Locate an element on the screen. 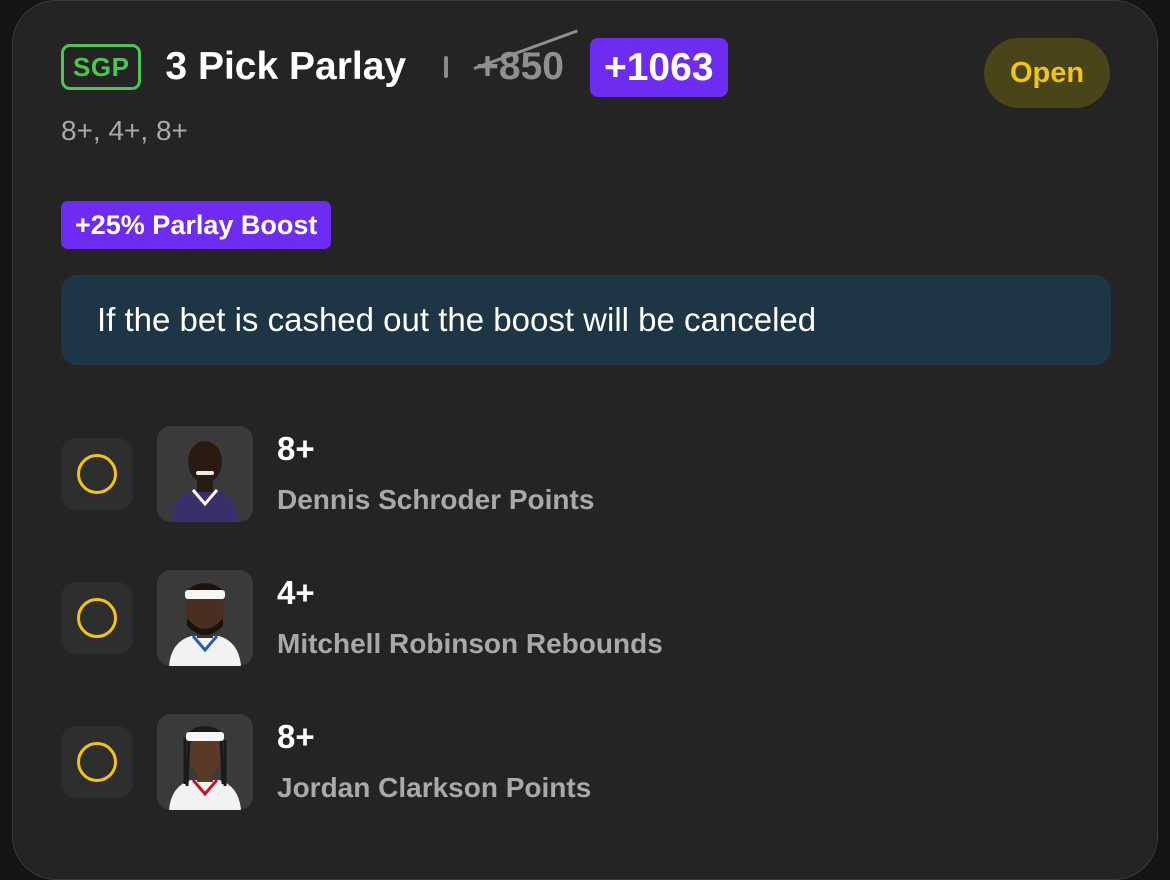 The height and width of the screenshot is (880, 1170). parlay-header: SGP 3 Pick Parlay +850 +1063 is located at coordinates (394, 63).